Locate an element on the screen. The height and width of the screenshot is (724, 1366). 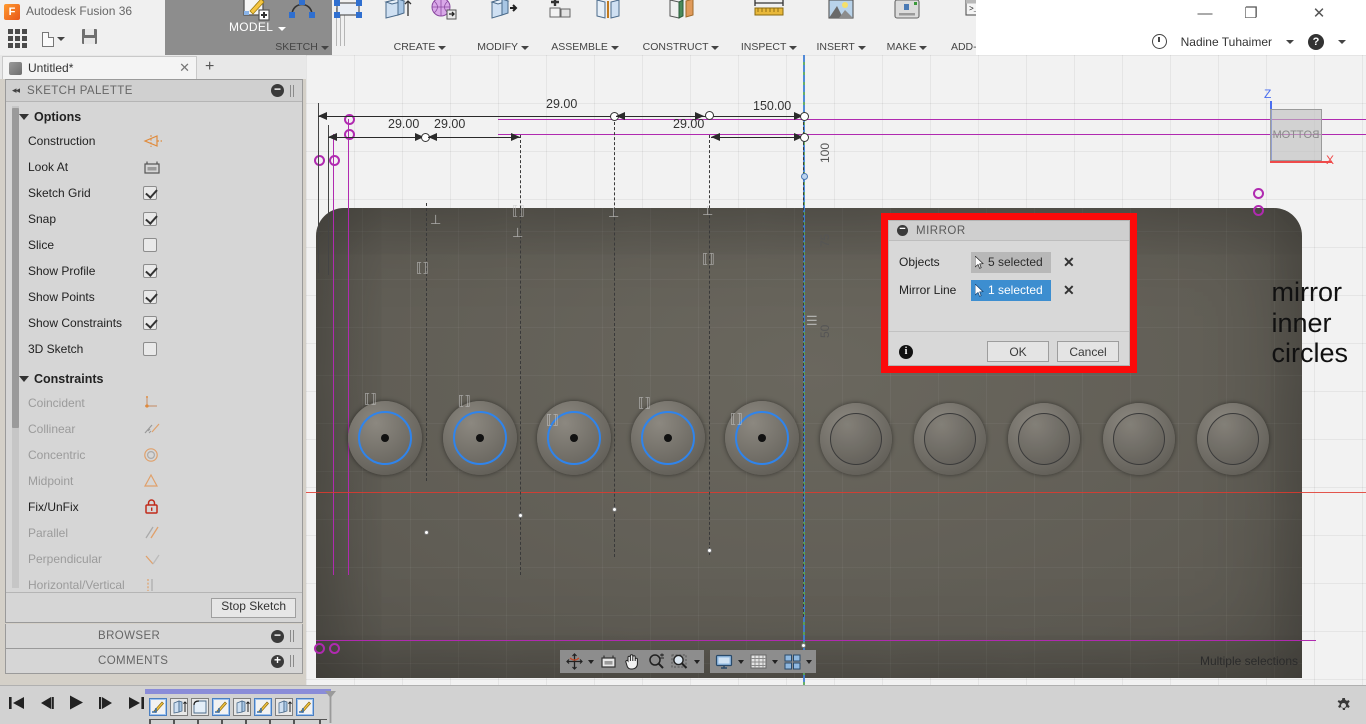
help-icon: ? is located at coordinates (1316, 41).